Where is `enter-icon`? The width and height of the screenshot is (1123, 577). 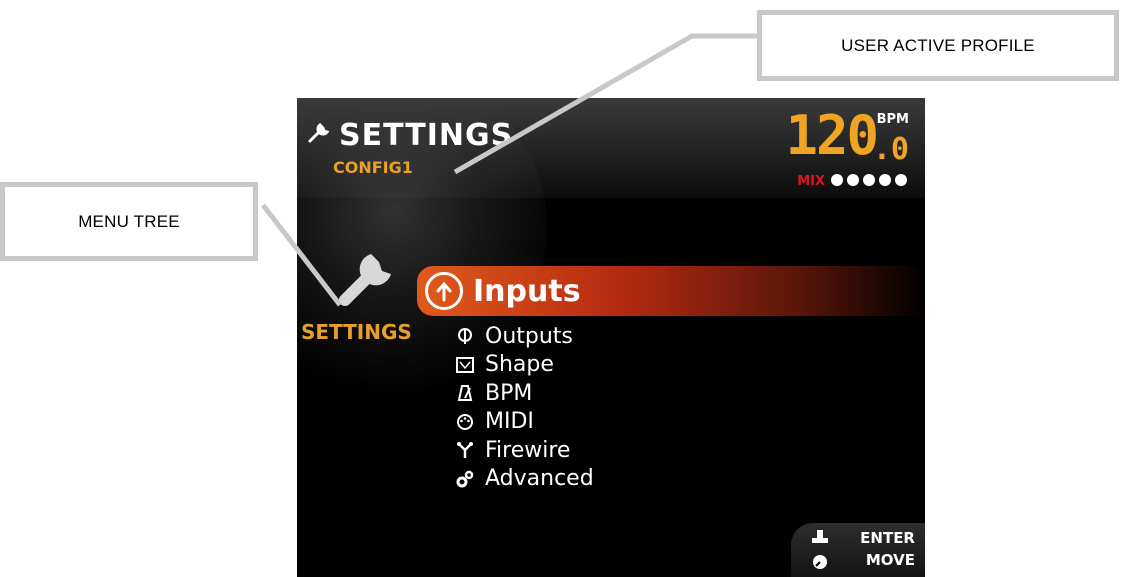
enter-icon is located at coordinates (820, 538).